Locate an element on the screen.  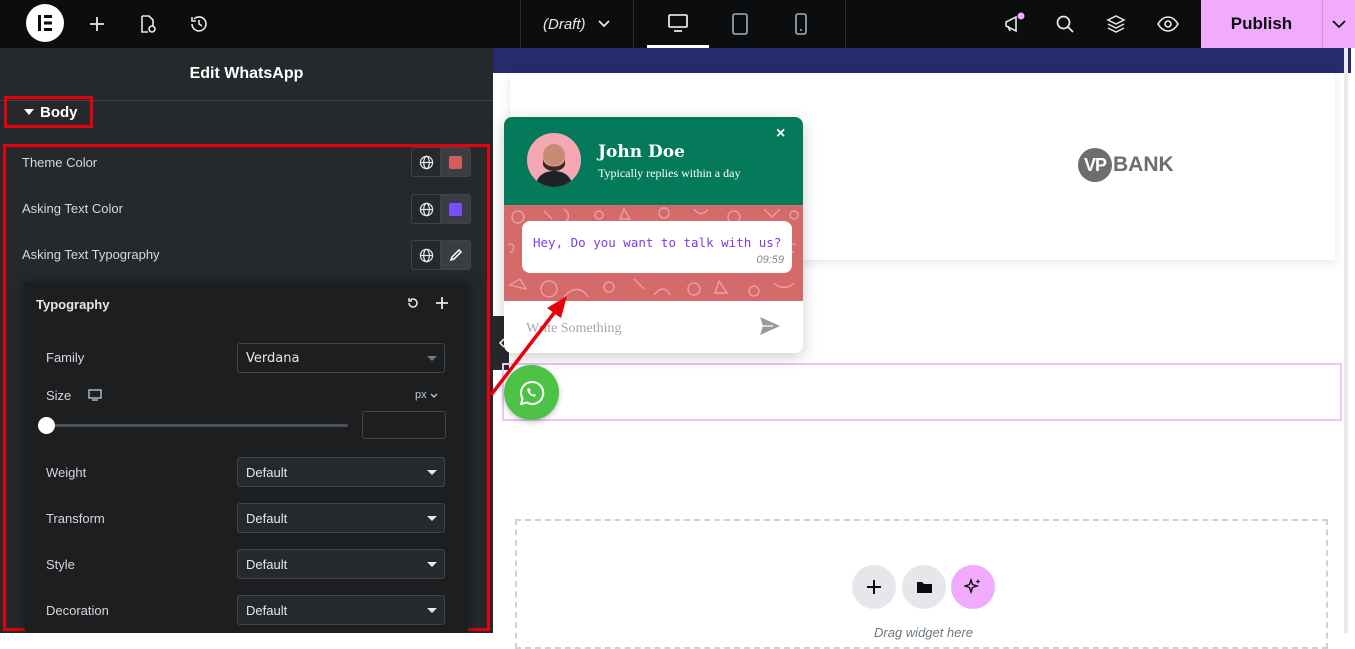
draft-label: (Draft) is located at coordinates (564, 24).